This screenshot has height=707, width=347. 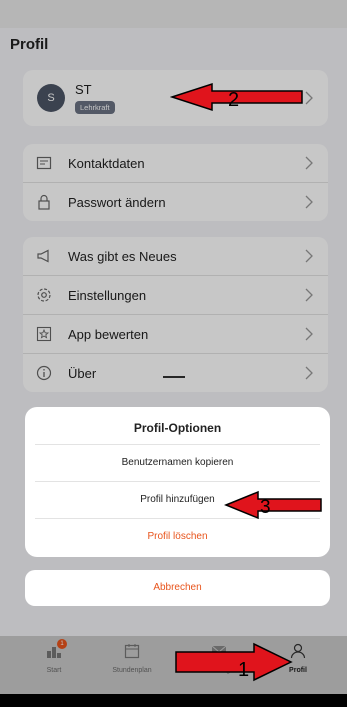 What do you see at coordinates (233, 100) in the screenshot?
I see `annotation-label-2: 2` at bounding box center [233, 100].